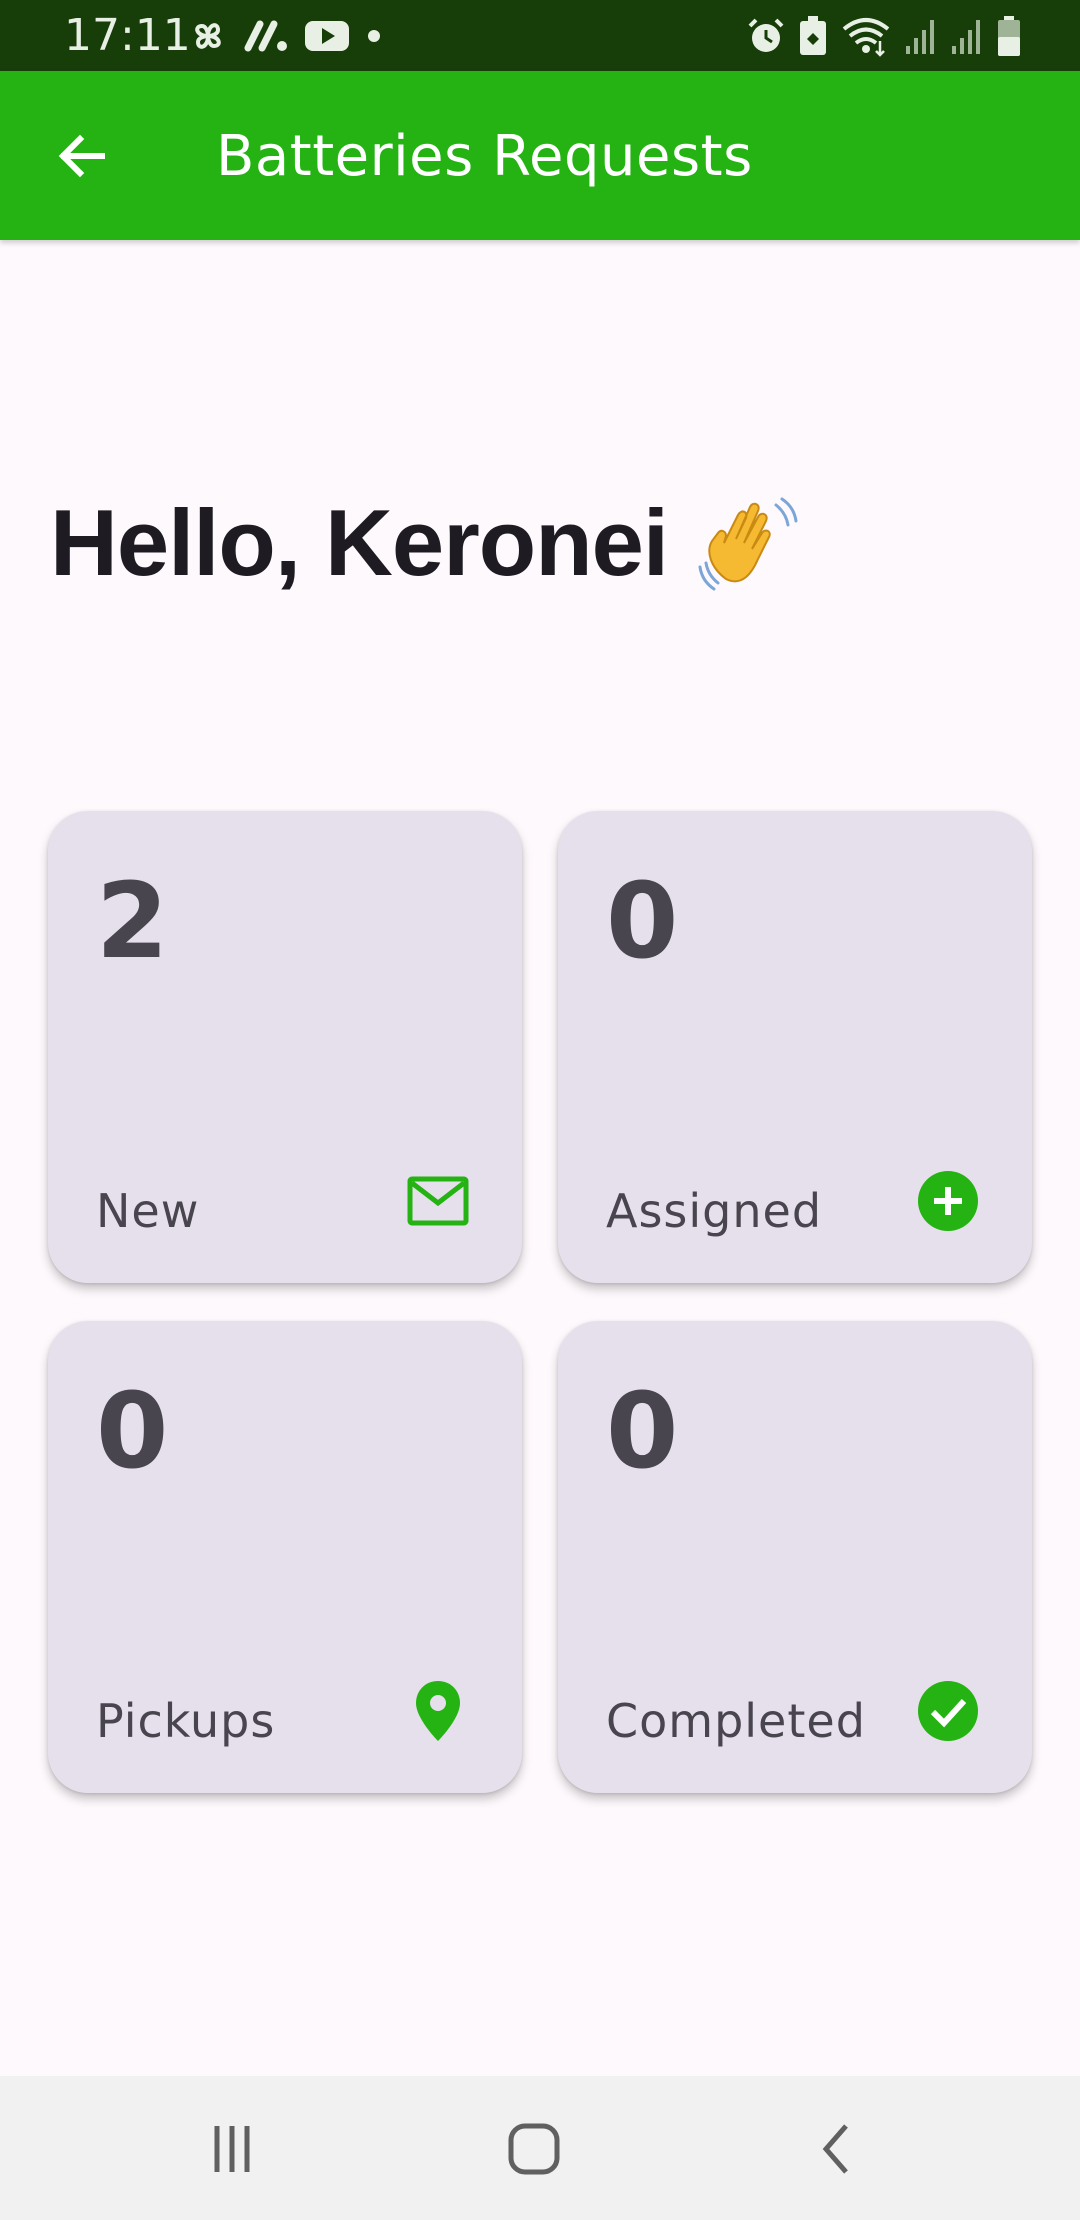 The width and height of the screenshot is (1080, 2220). I want to click on app-bar: Batteries Requests, so click(540, 155).